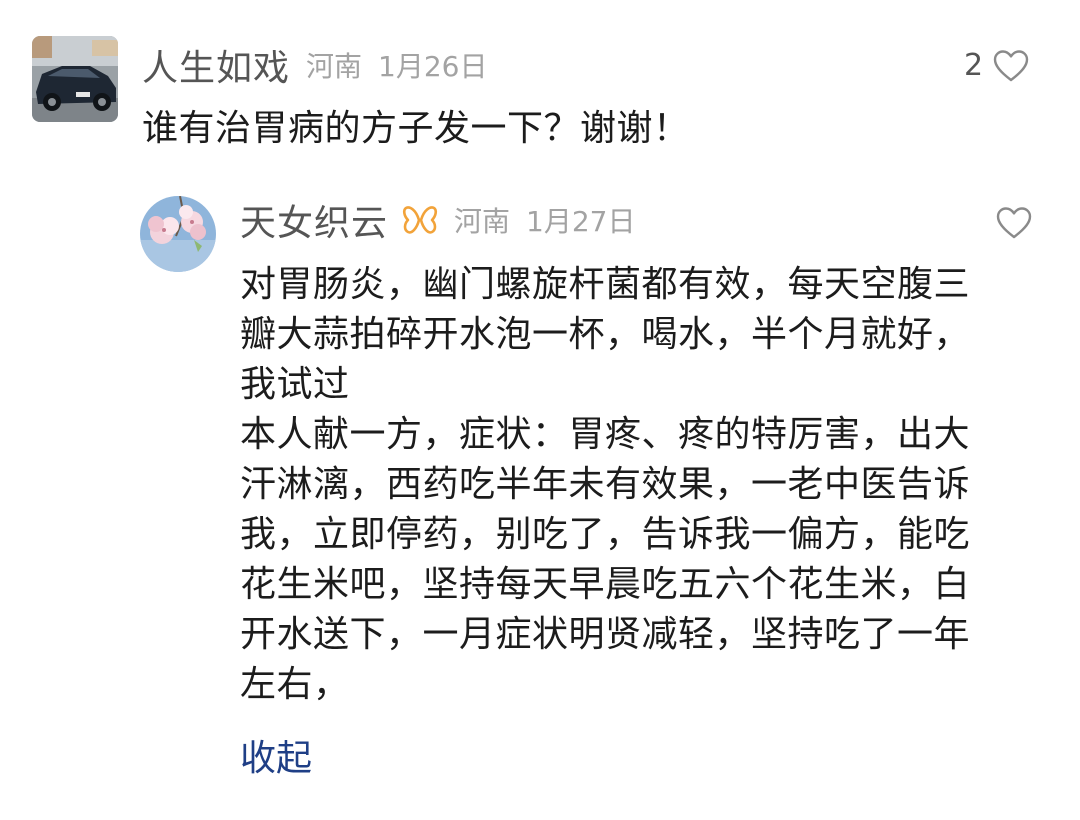  What do you see at coordinates (314, 220) in the screenshot?
I see `username: 天女织云` at bounding box center [314, 220].